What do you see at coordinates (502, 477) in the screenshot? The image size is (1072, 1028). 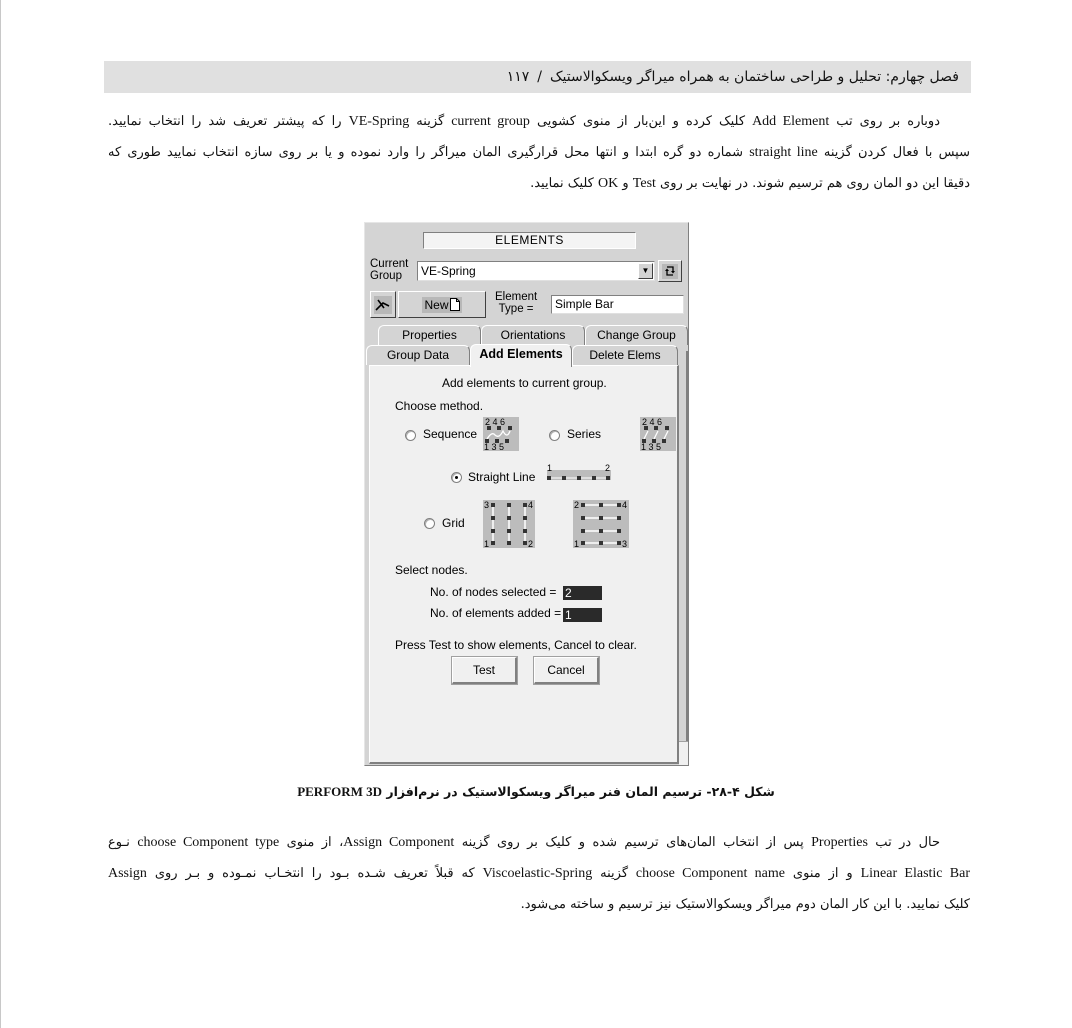 I see `straight-line-label: Straight Line` at bounding box center [502, 477].